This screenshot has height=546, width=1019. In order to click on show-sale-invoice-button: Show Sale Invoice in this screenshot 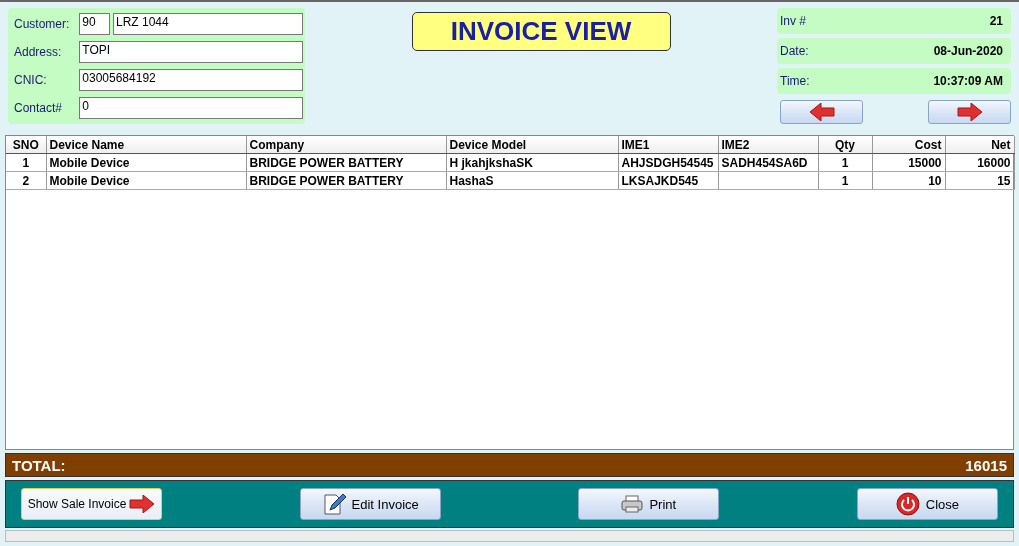, I will do `click(91, 504)`.